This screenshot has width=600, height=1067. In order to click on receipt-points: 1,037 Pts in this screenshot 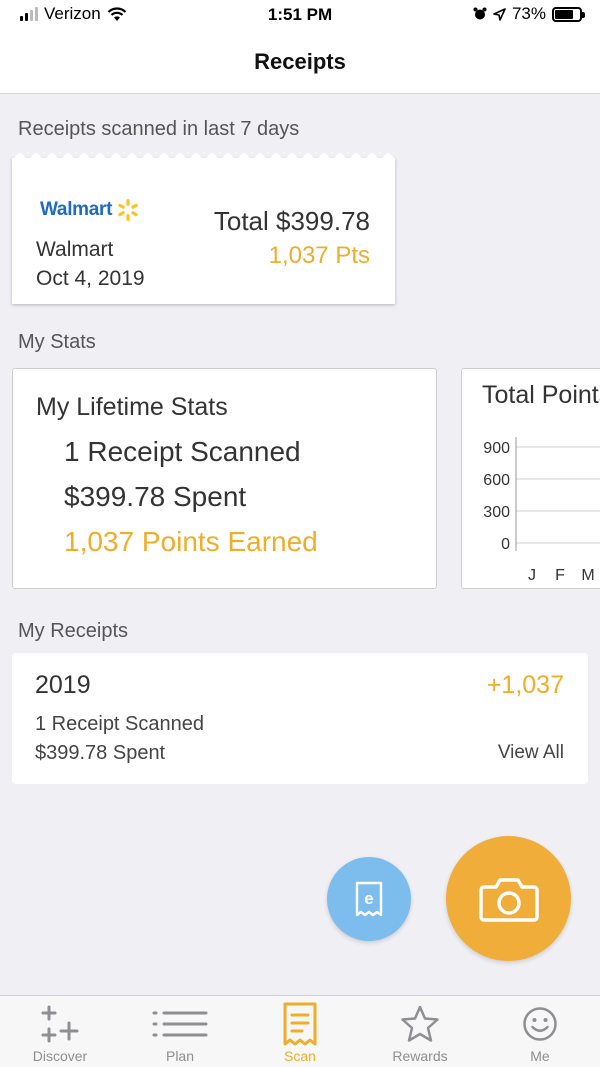, I will do `click(319, 255)`.